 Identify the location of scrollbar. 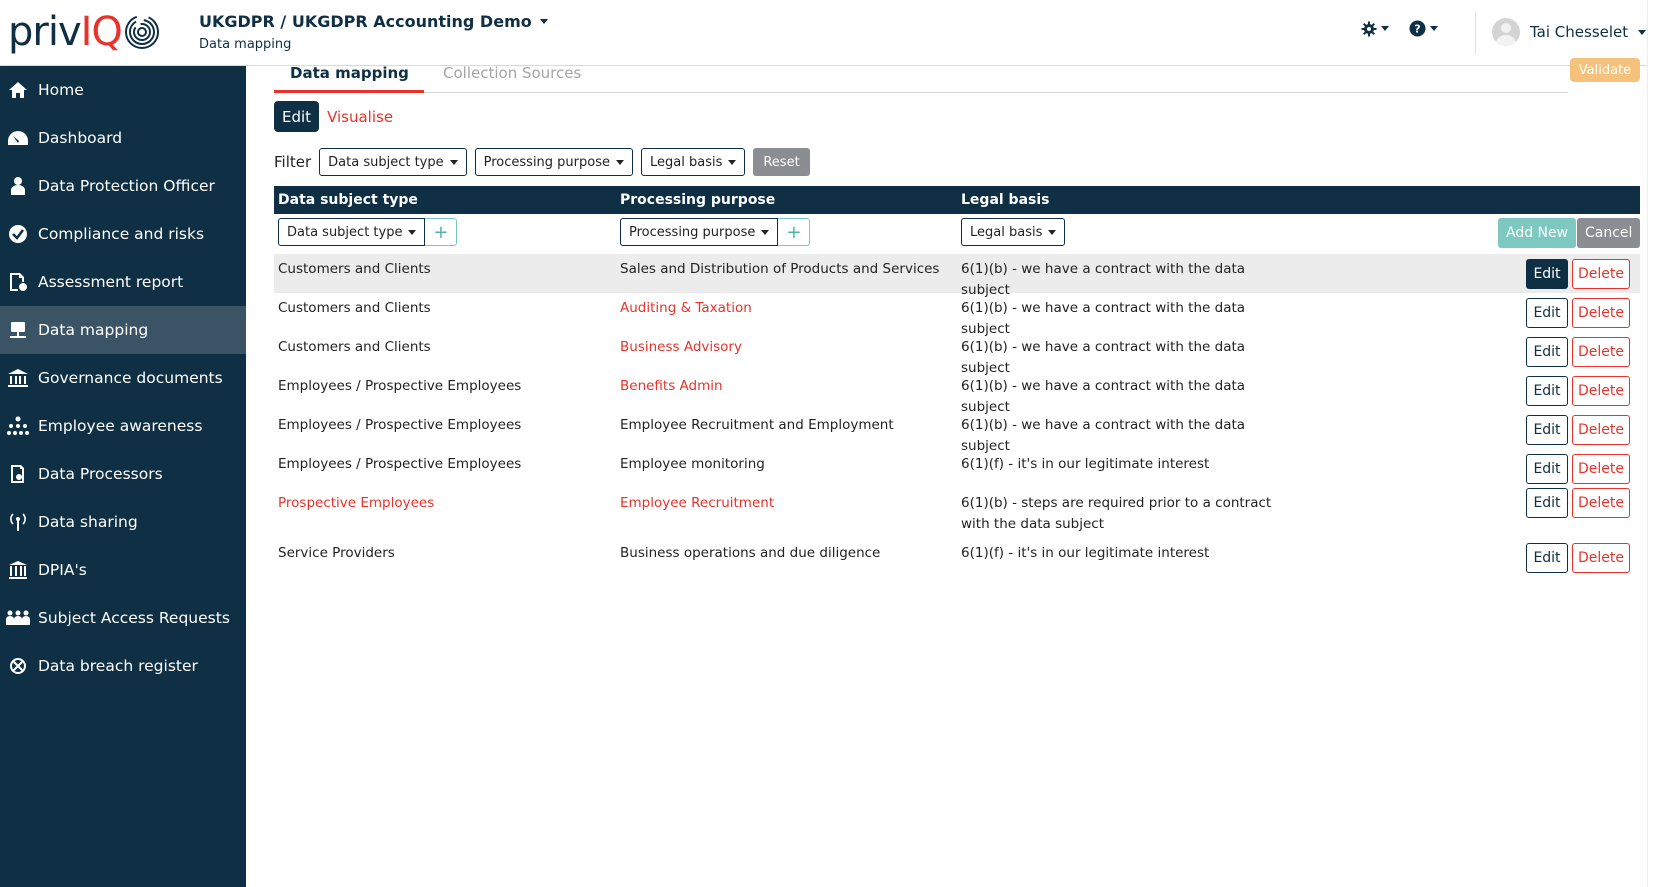
(1657, 443).